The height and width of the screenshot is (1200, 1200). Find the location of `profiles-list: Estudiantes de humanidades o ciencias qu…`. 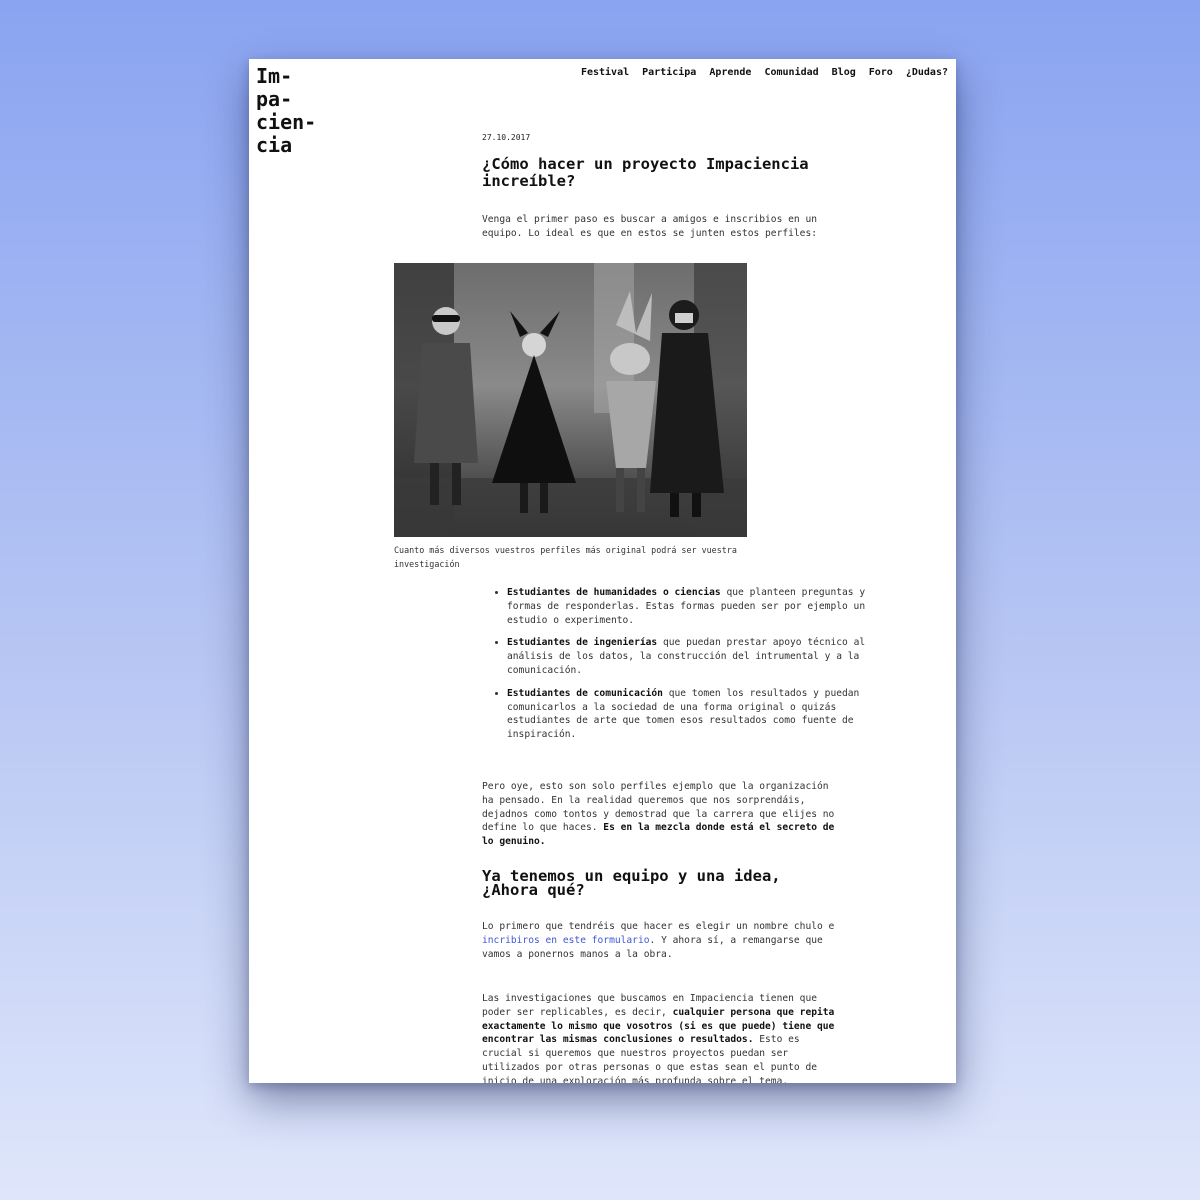

profiles-list: Estudiantes de humanidades o ciencias qu… is located at coordinates (674, 668).